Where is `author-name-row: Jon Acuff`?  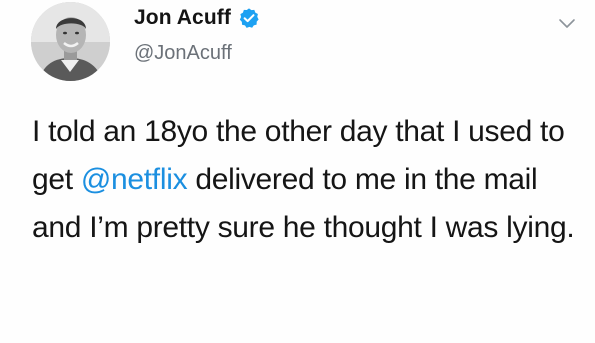
author-name-row: Jon Acuff is located at coordinates (197, 18).